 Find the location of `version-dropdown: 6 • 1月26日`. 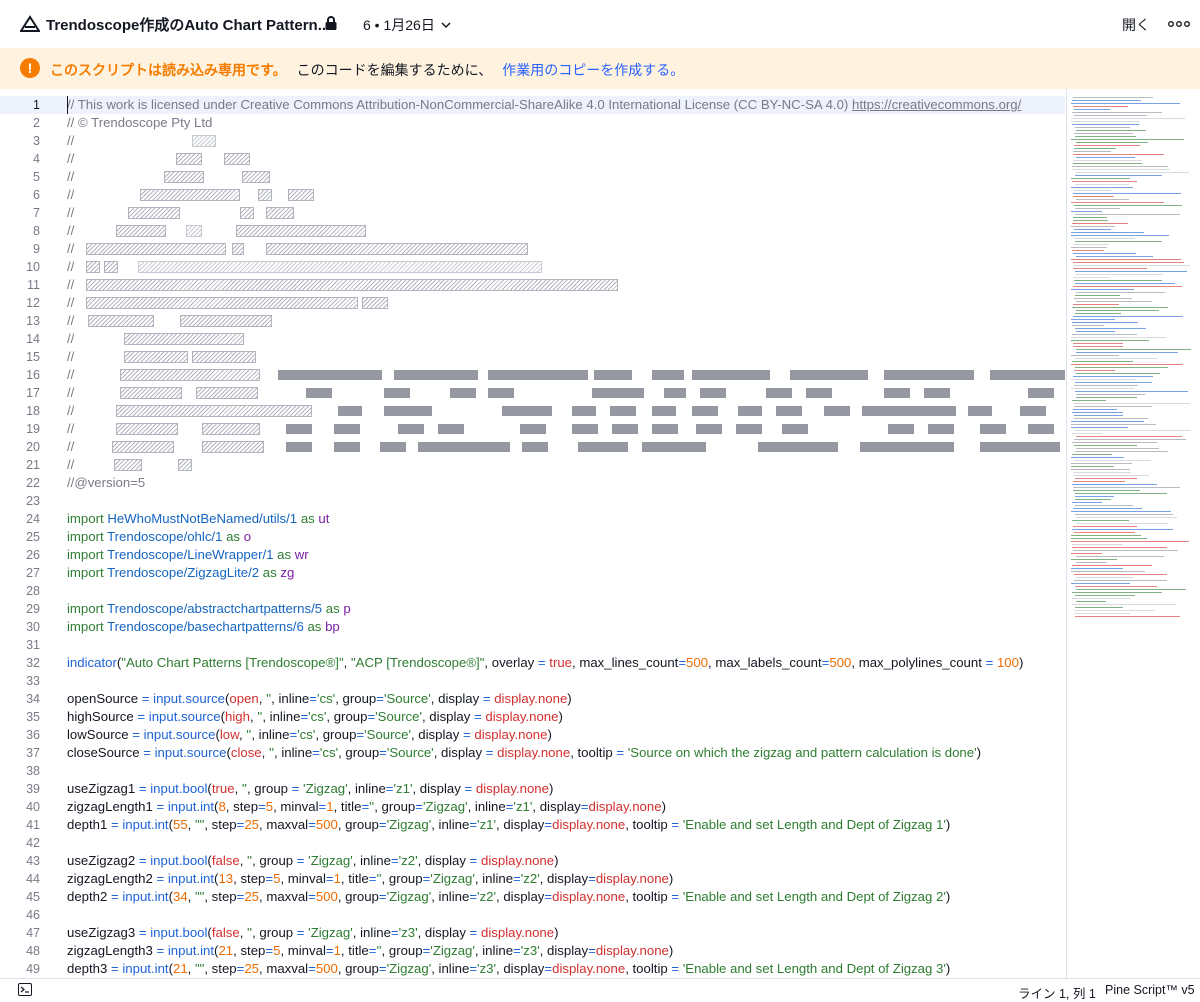

version-dropdown: 6 • 1月26日 is located at coordinates (407, 25).